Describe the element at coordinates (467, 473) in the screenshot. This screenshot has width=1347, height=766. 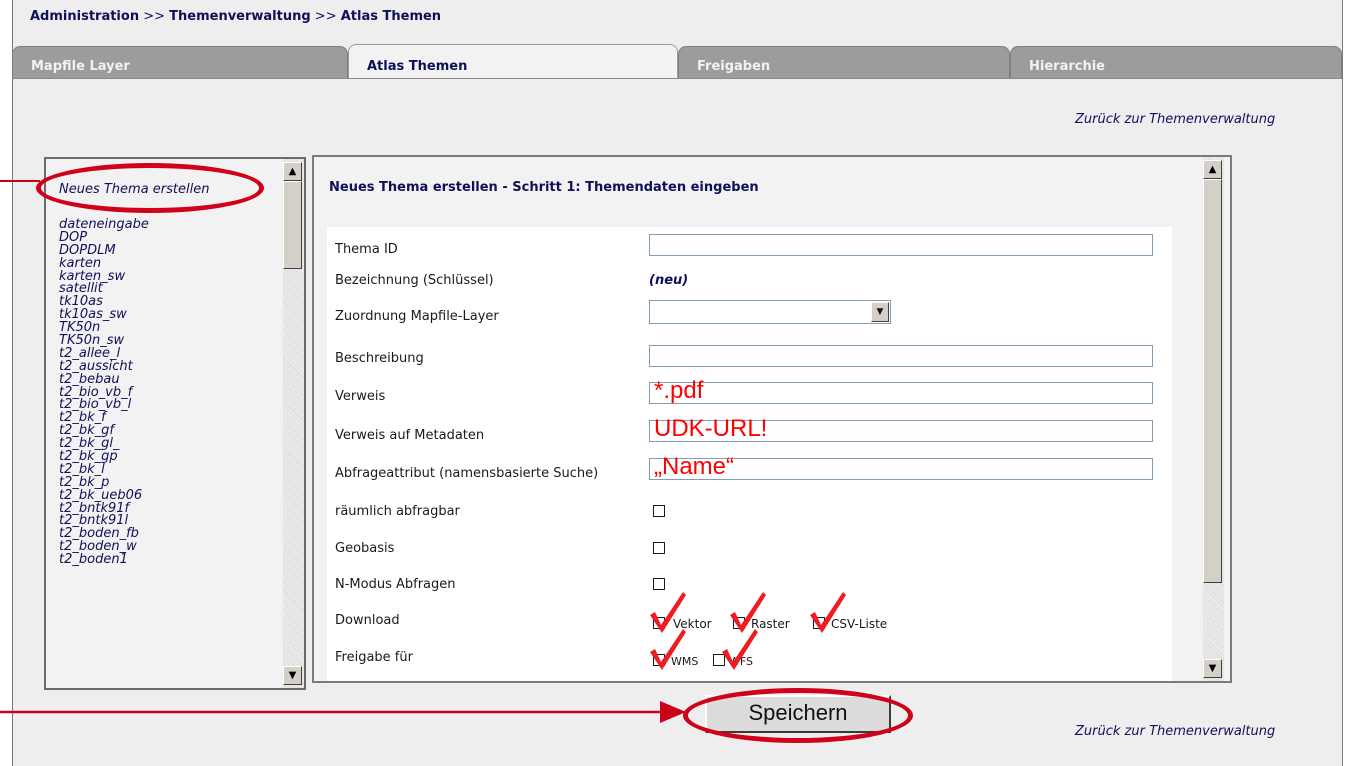
I see `label-abfrageattribut: Abfrageattribut (namensbasierte Suche)` at that location.